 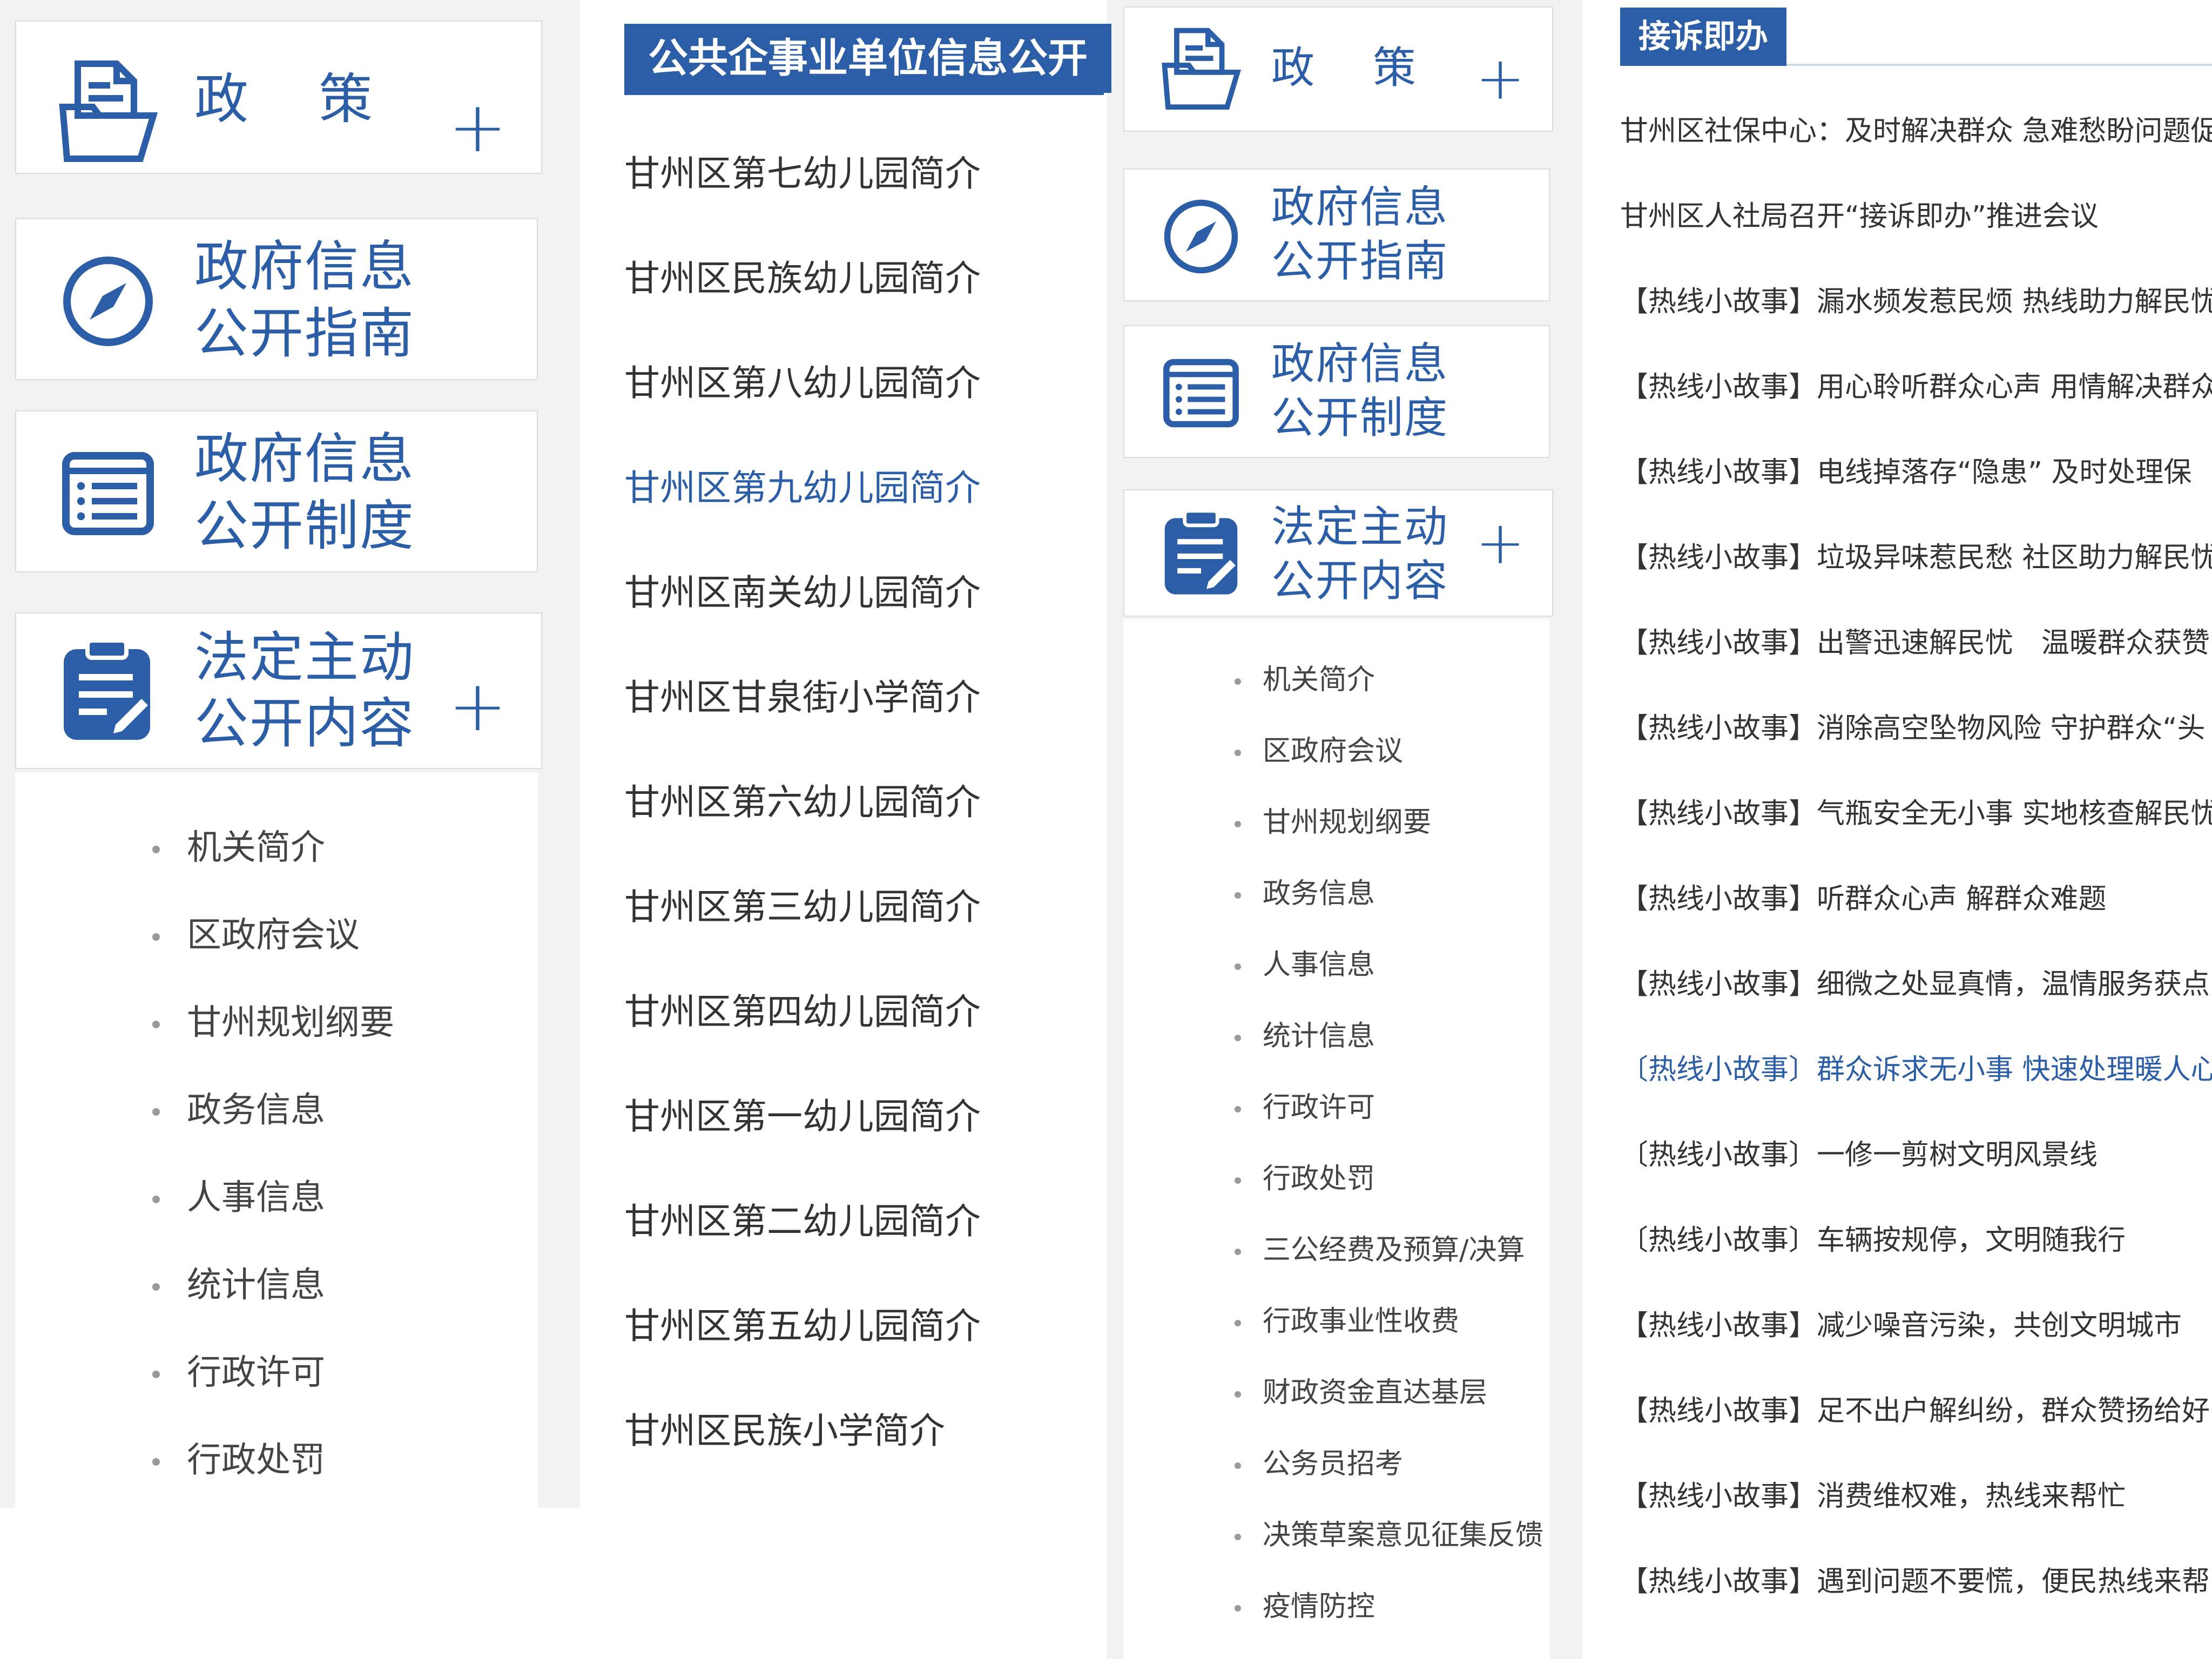 I want to click on school-link: 甘州区第二幼儿园简介, so click(x=802, y=1221).